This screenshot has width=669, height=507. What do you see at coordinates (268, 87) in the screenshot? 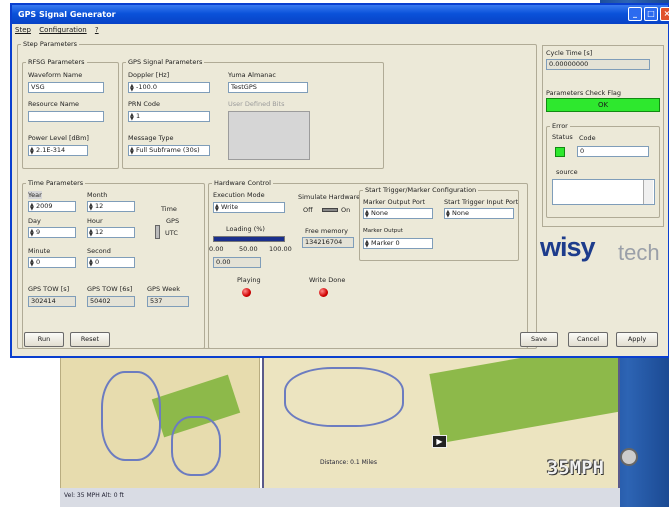
I see `yuma-almanac-field: TestGPS` at bounding box center [268, 87].